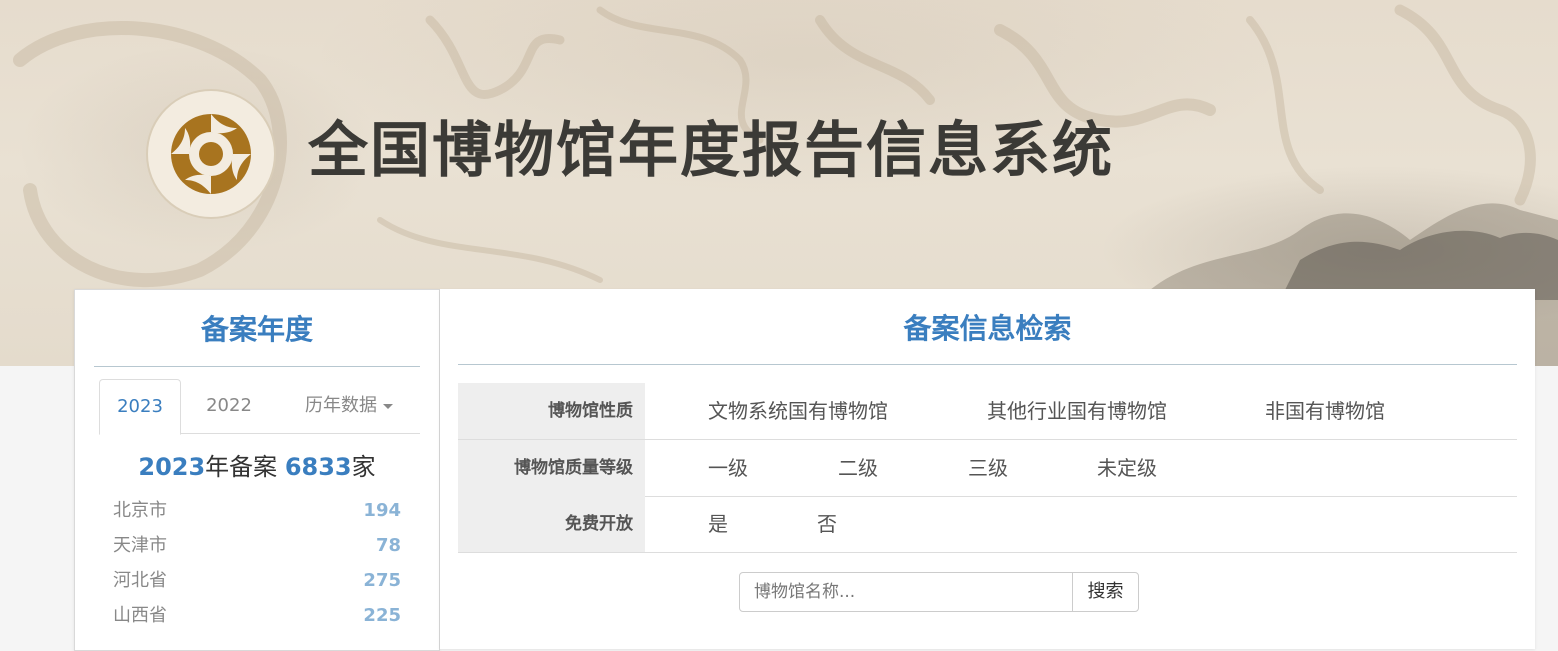 The width and height of the screenshot is (1558, 651). Describe the element at coordinates (551, 524) in the screenshot. I see `filter-label: 免费开放` at that location.